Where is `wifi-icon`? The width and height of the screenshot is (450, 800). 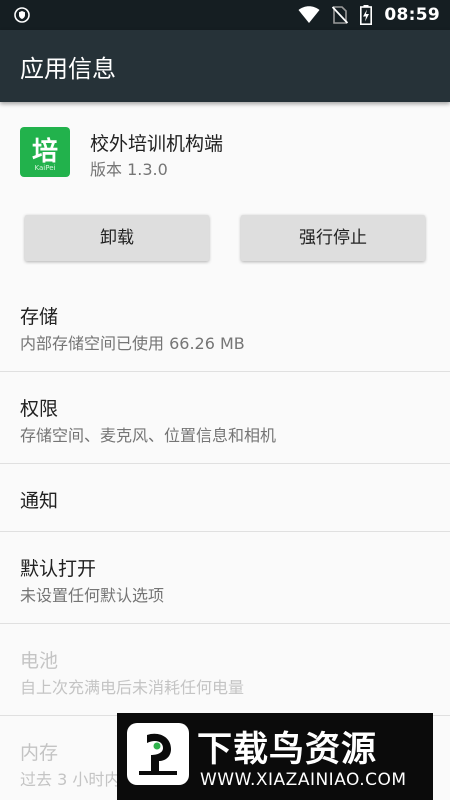 wifi-icon is located at coordinates (309, 14).